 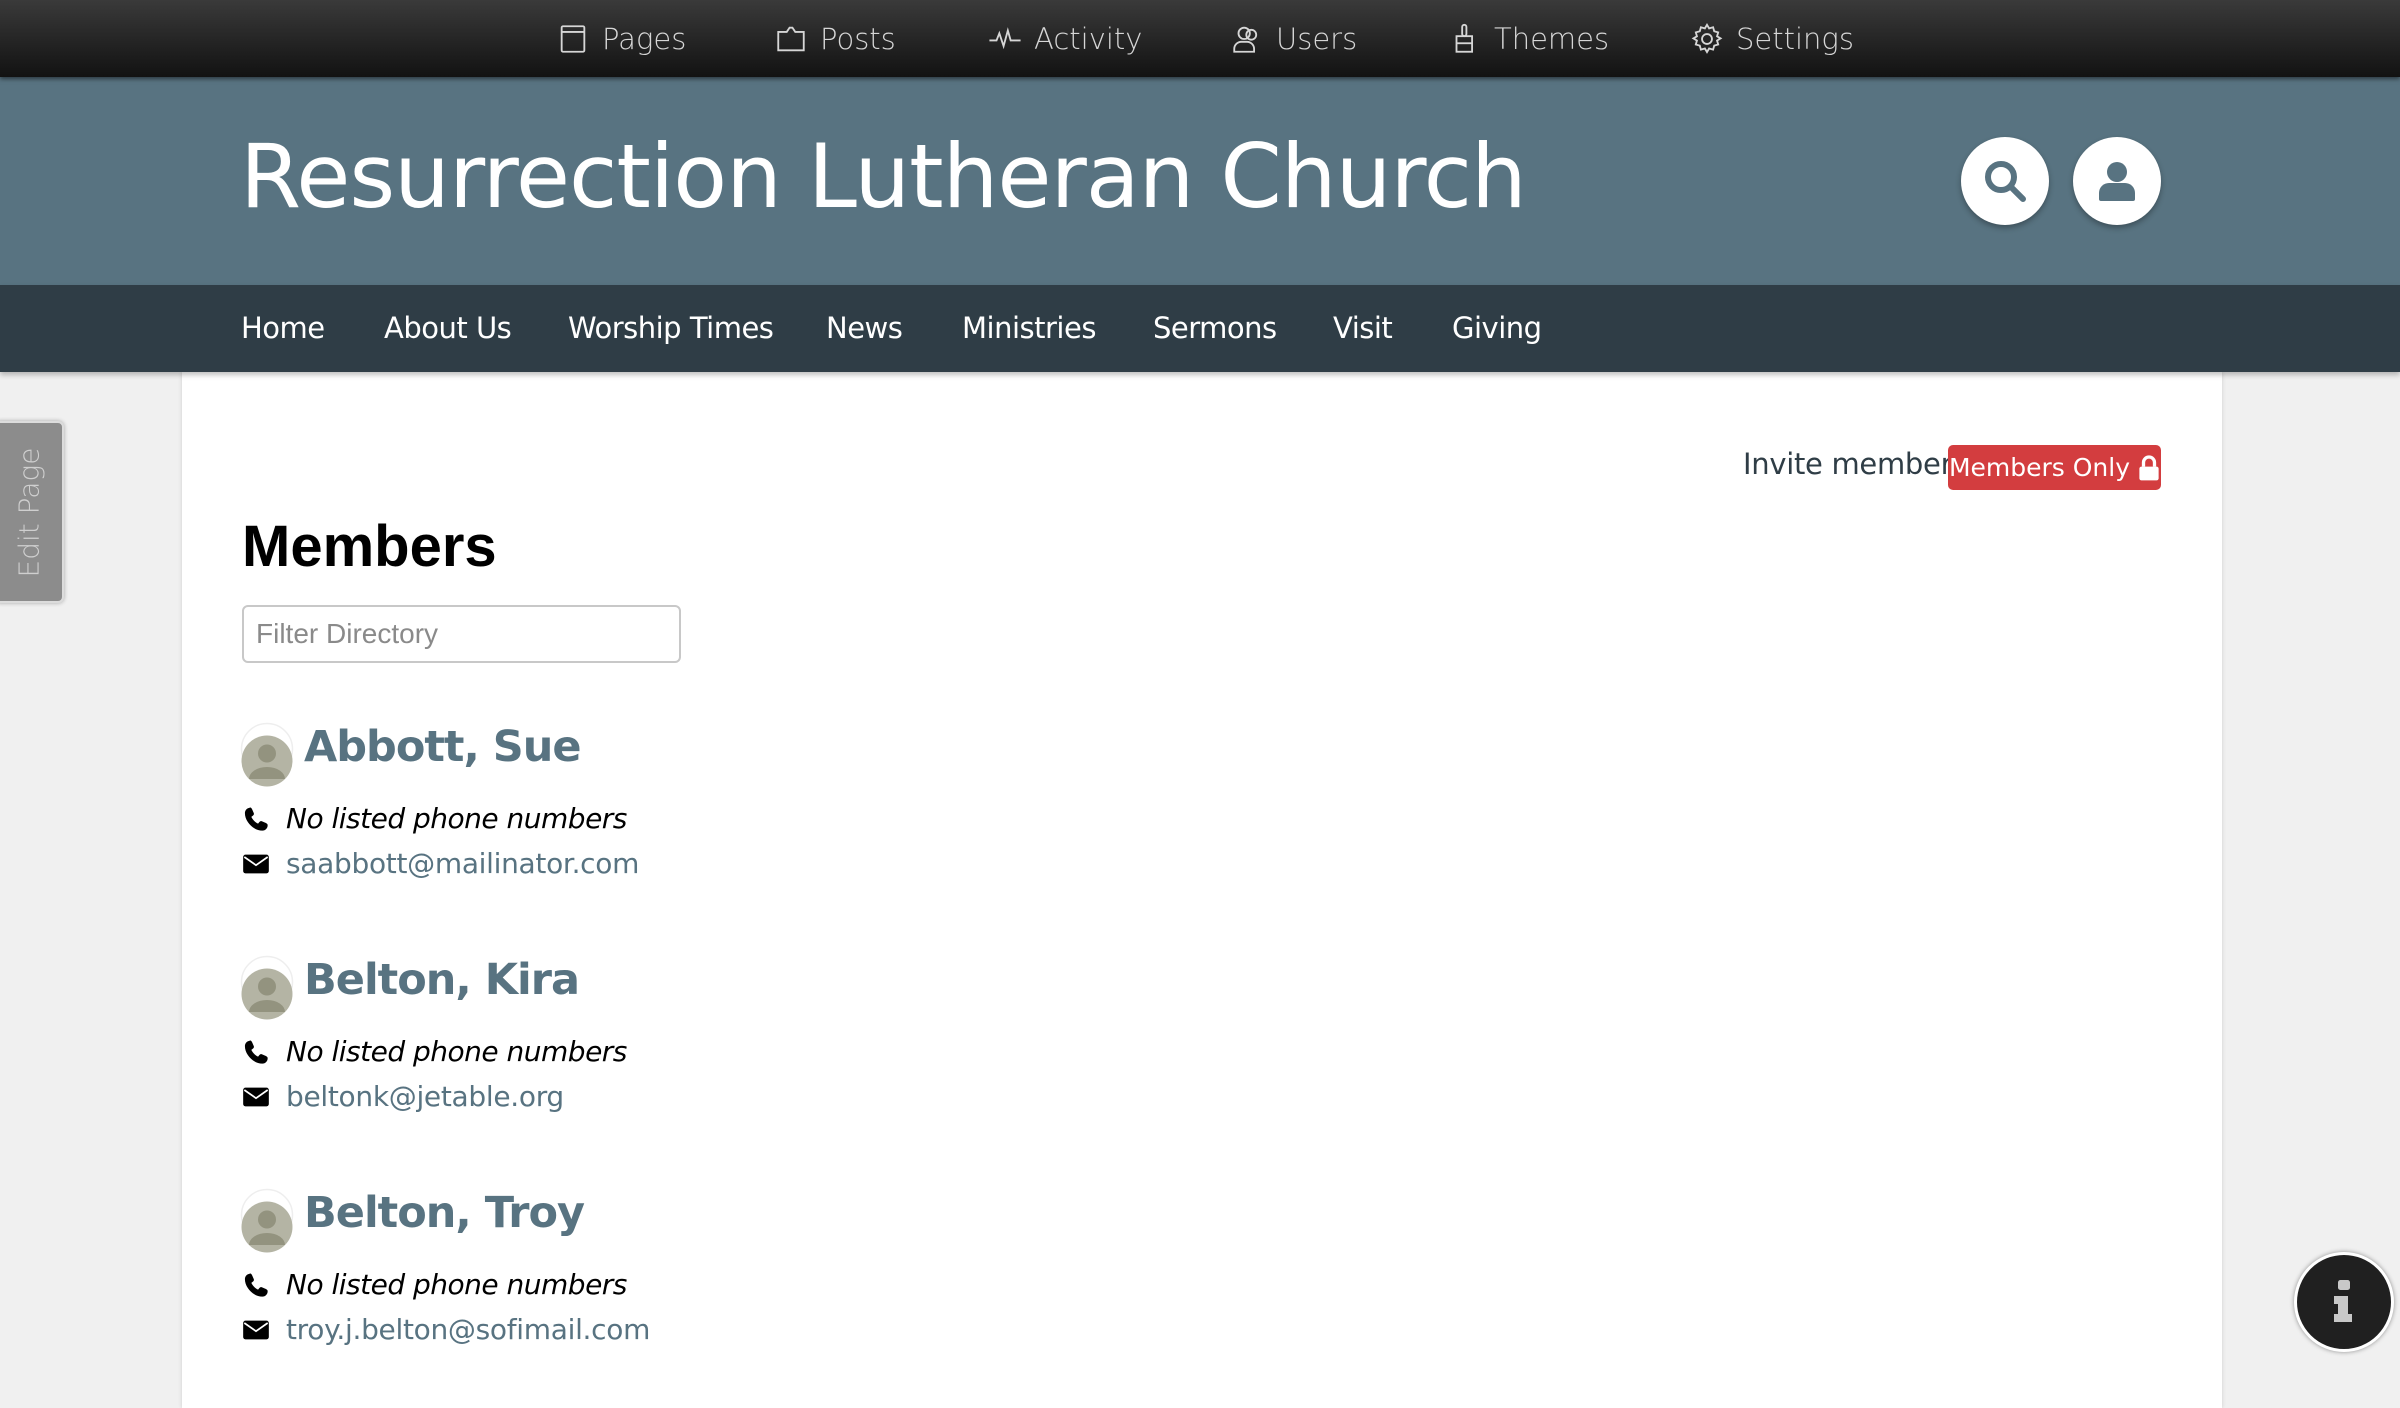 I want to click on member-name: Belton, Kira, so click(x=442, y=980).